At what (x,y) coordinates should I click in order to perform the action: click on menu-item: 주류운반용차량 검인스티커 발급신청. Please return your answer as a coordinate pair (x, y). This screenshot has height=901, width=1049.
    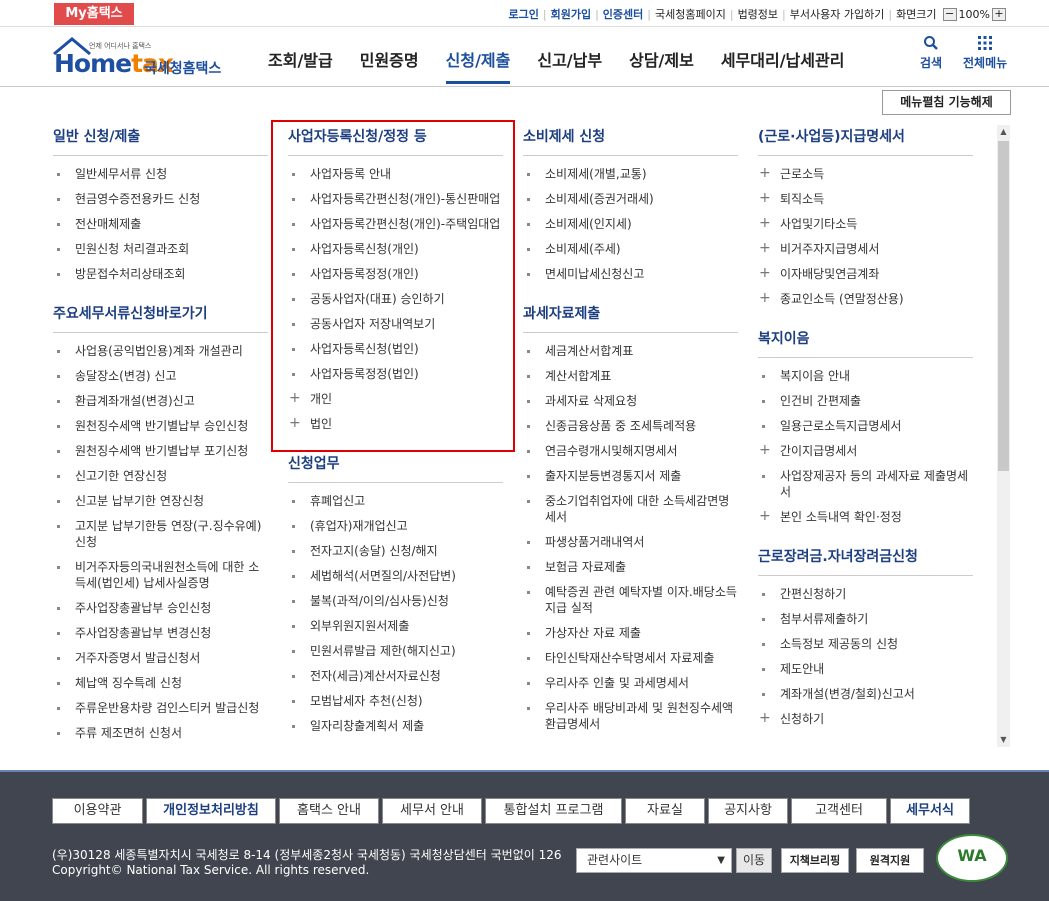
    Looking at the image, I should click on (162, 708).